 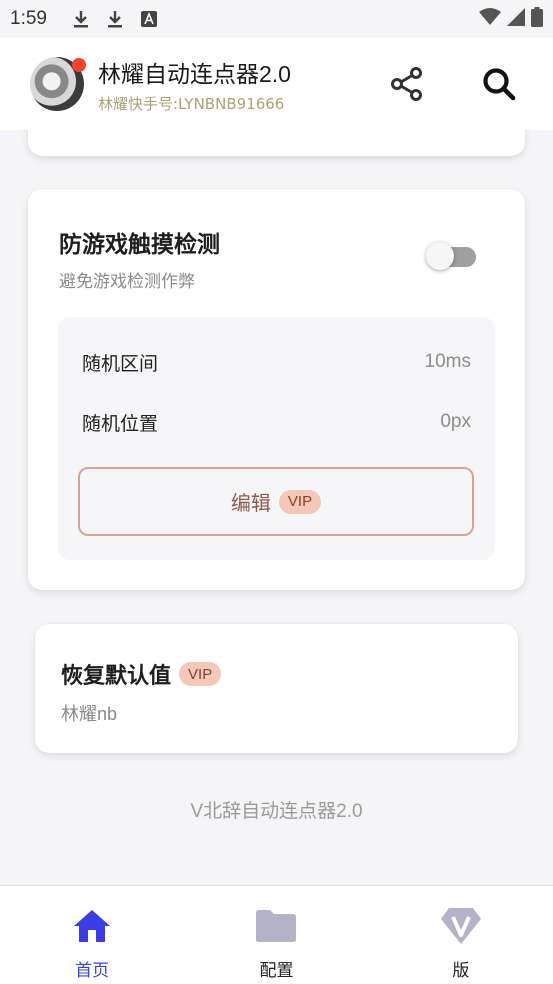 I want to click on nav-item-config: 配置, so click(x=276, y=935).